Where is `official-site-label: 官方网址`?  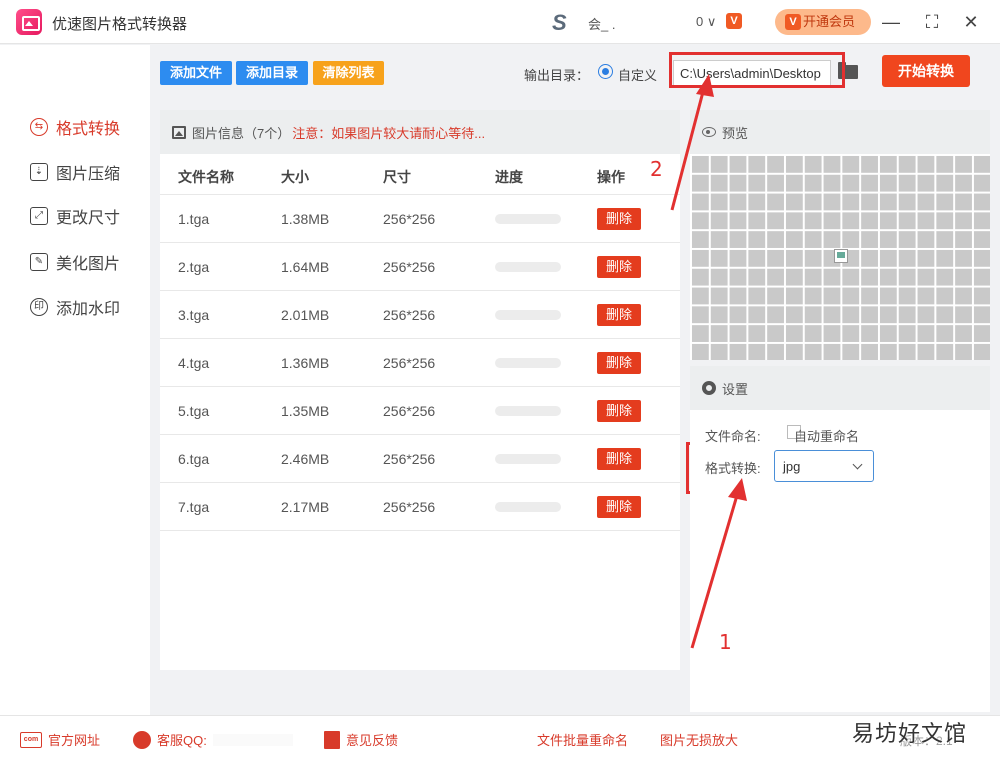
official-site-label: 官方网址 is located at coordinates (74, 740).